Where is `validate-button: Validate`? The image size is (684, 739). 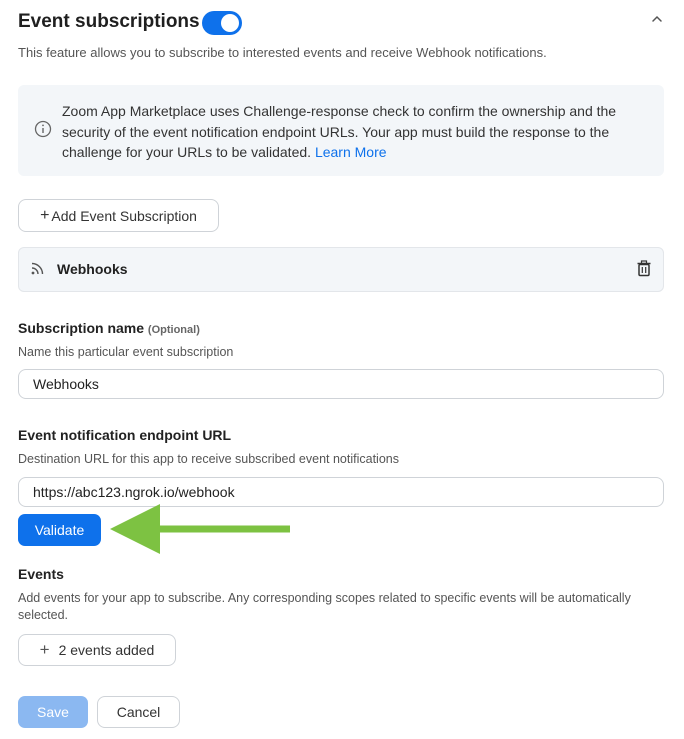
validate-button: Validate is located at coordinates (59, 530).